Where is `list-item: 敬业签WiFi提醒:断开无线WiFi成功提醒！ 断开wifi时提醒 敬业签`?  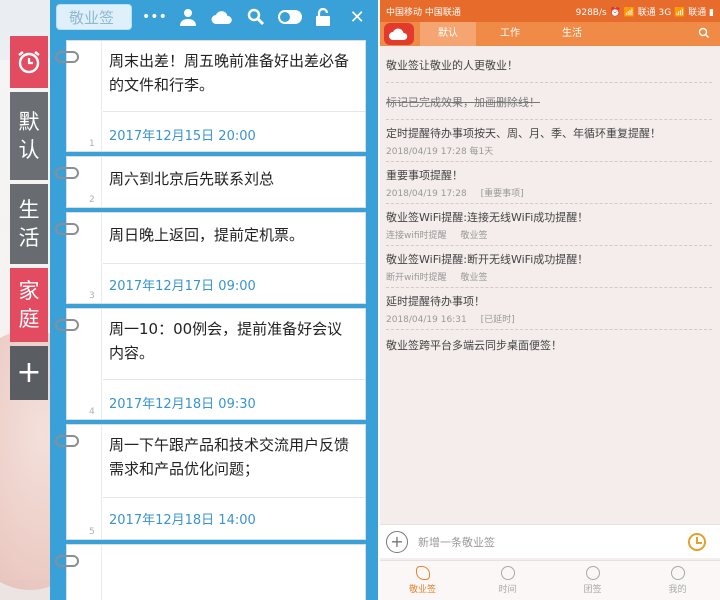
list-item: 敬业签WiFi提醒:断开无线WiFi成功提醒！ 断开wifi时提醒 敬业签 is located at coordinates (549, 267).